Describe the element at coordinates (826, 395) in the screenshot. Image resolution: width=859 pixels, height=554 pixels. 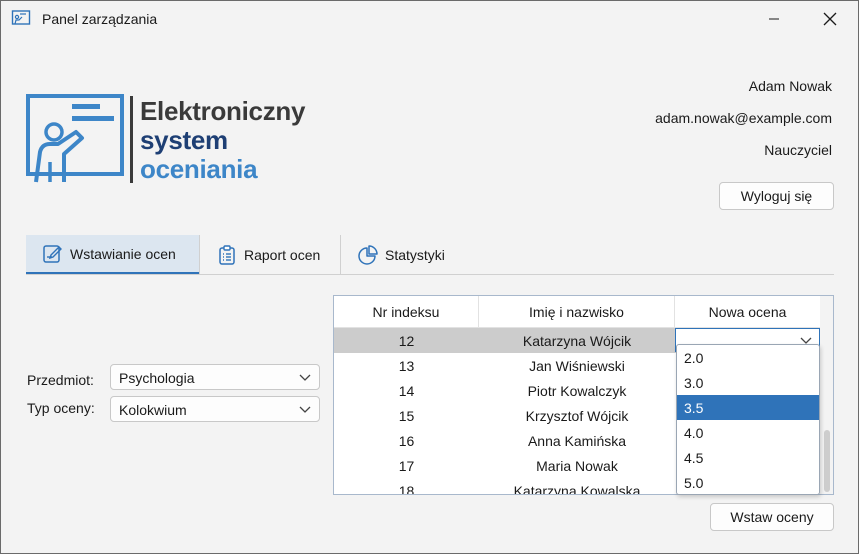
I see `grid-scrollbar` at that location.